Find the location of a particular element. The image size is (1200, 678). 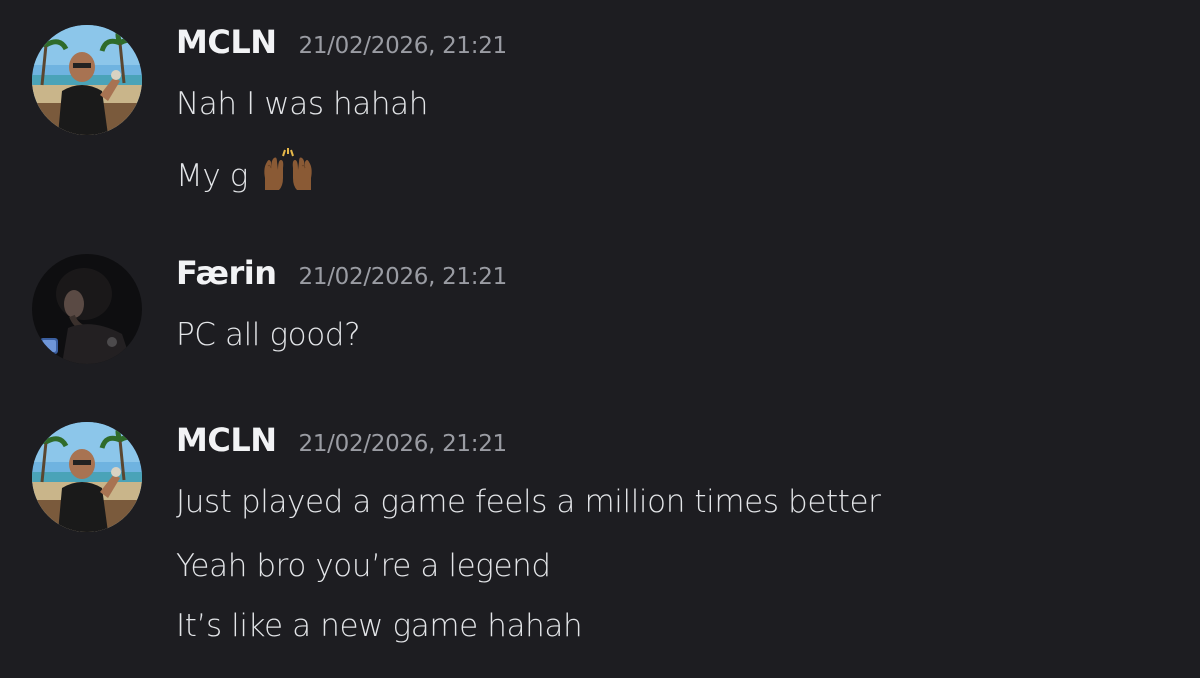

message-header: Færin 21/02/2026, 21:21 is located at coordinates (341, 276).